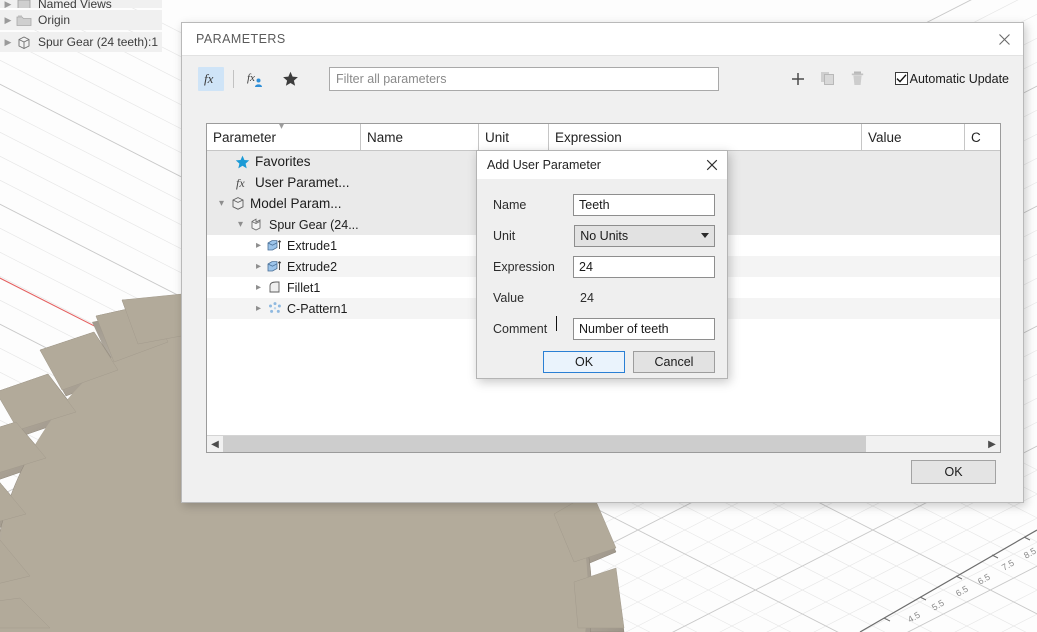  Describe the element at coordinates (215, 444) in the screenshot. I see `scroll-left-button: ◀` at that location.